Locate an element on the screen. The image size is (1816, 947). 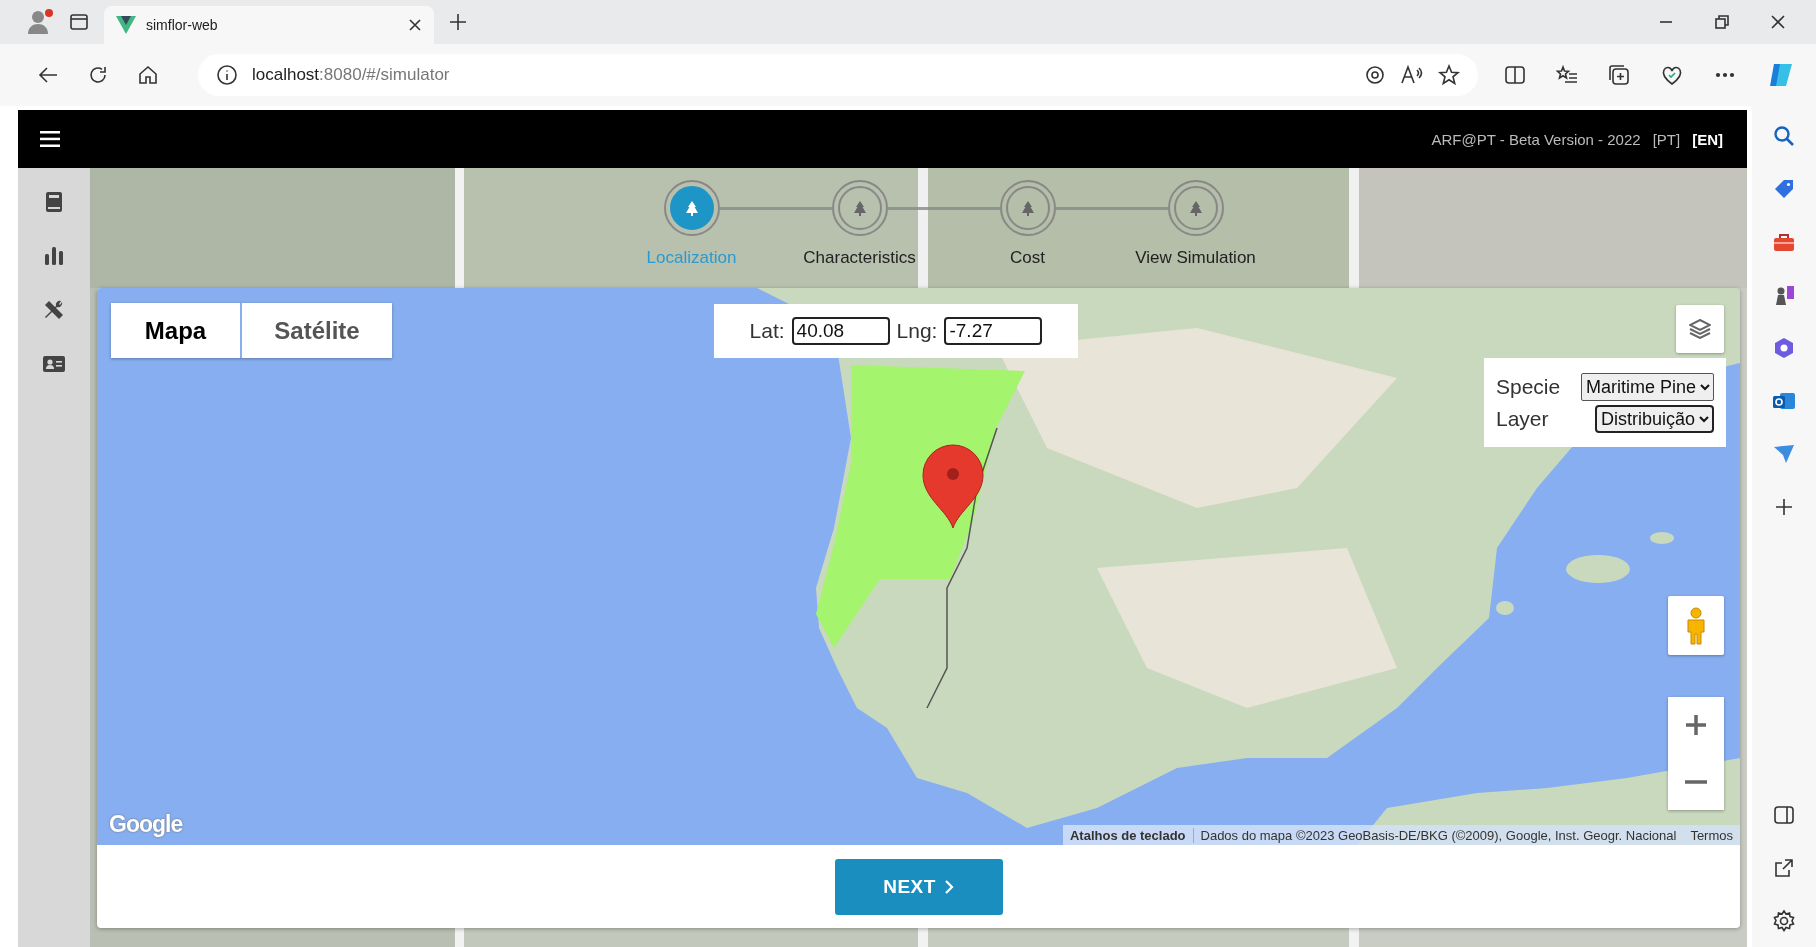
language-link: [EN] is located at coordinates (1707, 139).